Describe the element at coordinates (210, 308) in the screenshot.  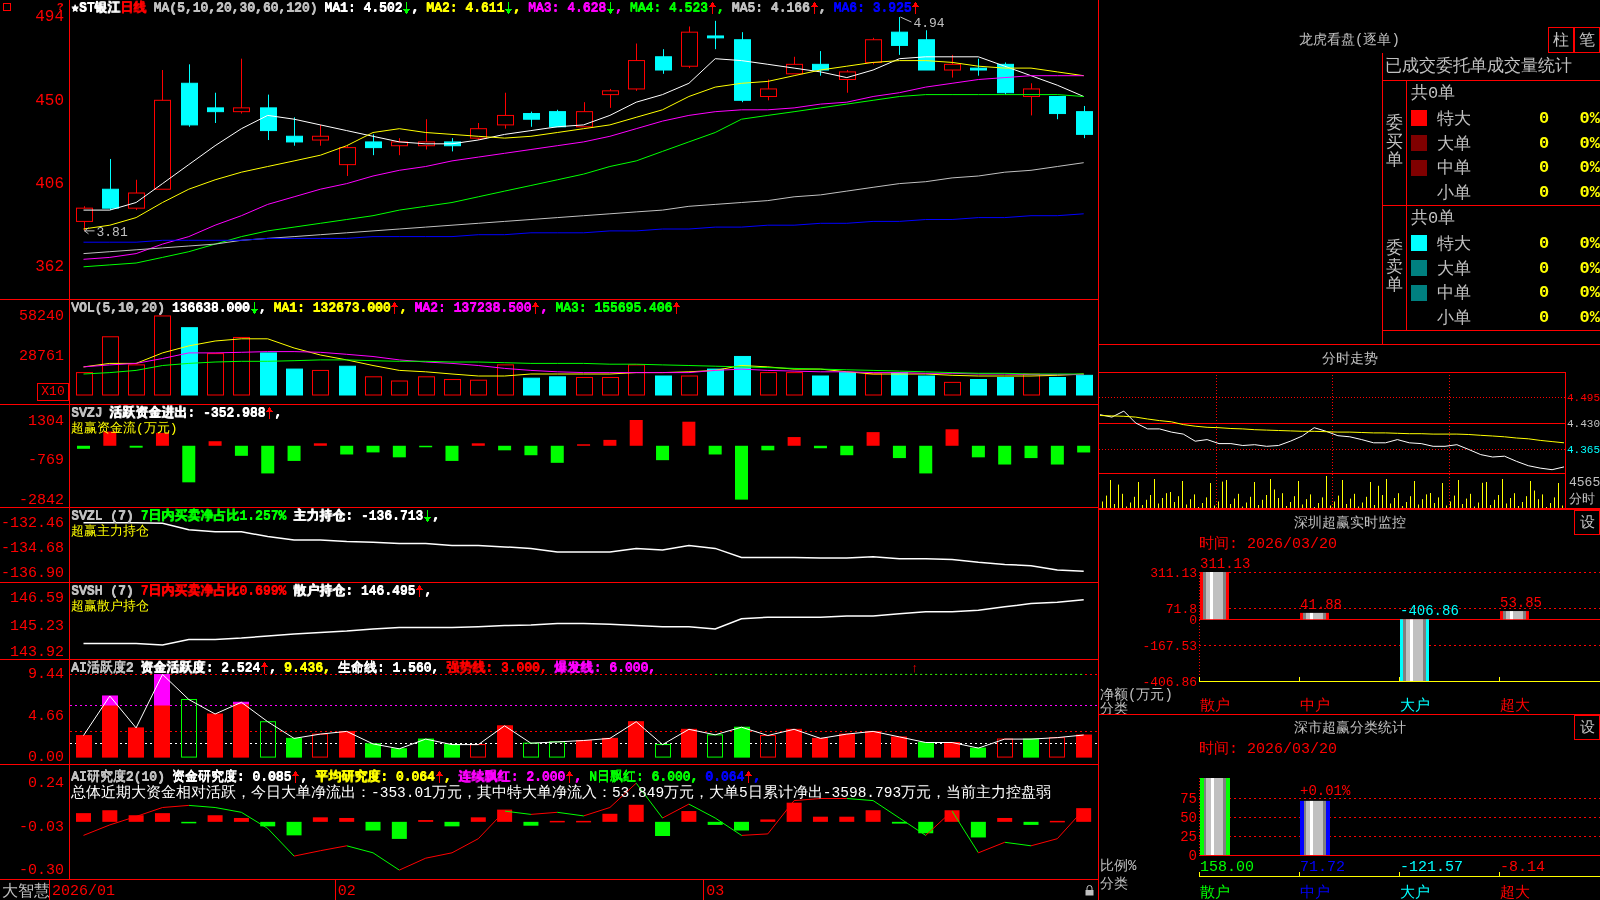
I see `legend-text: 136638.000` at that location.